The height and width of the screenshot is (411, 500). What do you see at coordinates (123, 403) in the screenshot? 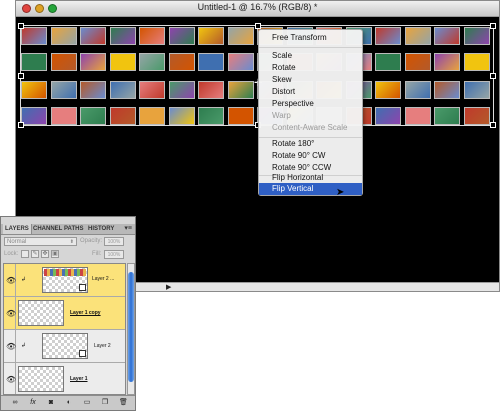
I see `trash-icon: 🗑` at bounding box center [123, 403].